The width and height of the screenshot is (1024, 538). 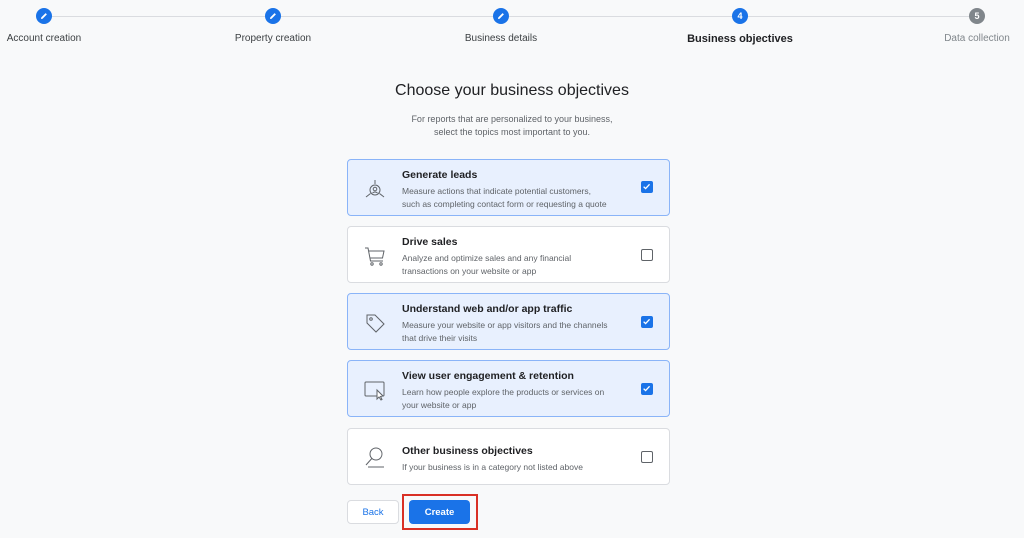 What do you see at coordinates (375, 457) in the screenshot?
I see `magnifier-icon` at bounding box center [375, 457].